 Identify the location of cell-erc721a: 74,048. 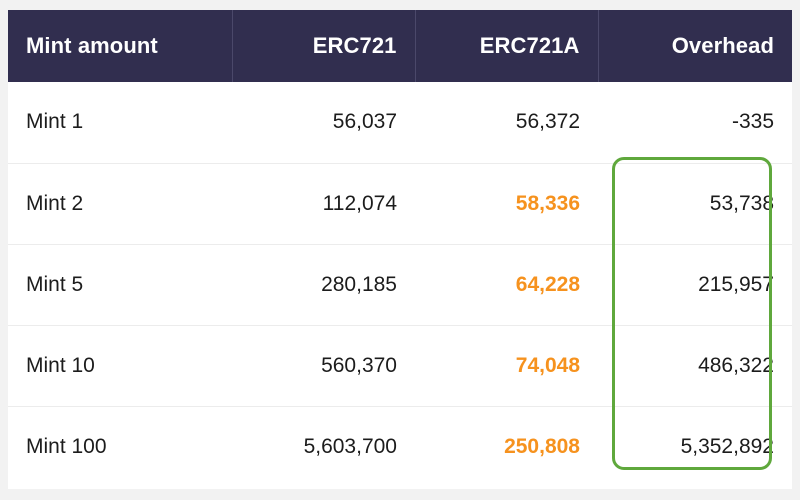
(506, 366).